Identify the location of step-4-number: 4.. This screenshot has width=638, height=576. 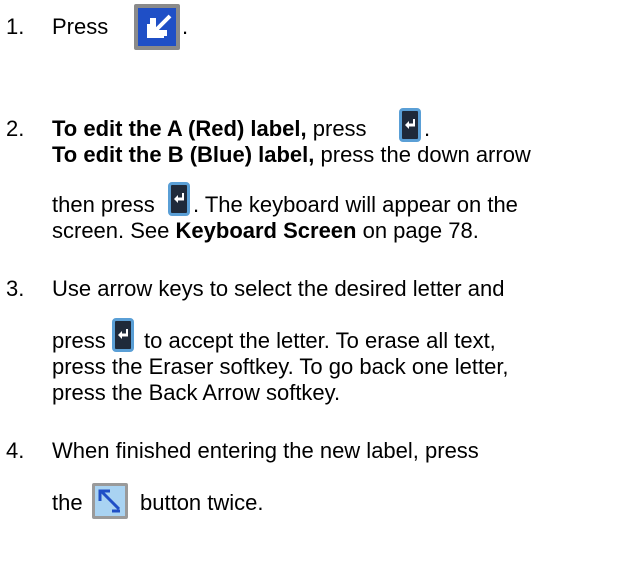
(15, 450).